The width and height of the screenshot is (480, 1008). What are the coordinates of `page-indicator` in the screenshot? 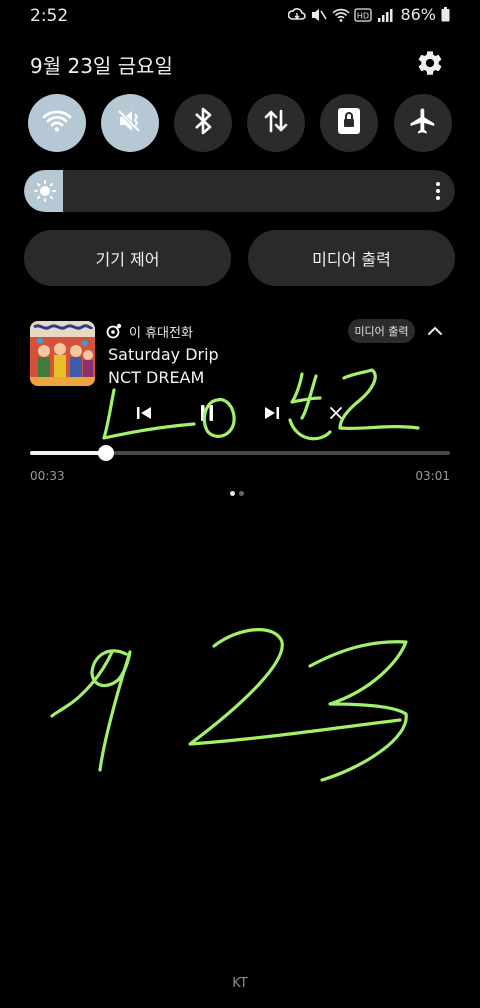 It's located at (237, 493).